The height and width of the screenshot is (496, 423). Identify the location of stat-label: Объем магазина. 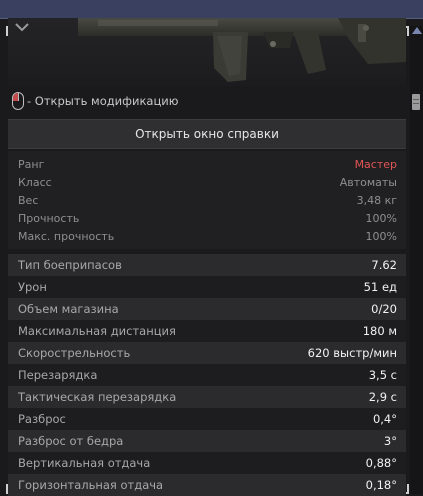
(68, 309).